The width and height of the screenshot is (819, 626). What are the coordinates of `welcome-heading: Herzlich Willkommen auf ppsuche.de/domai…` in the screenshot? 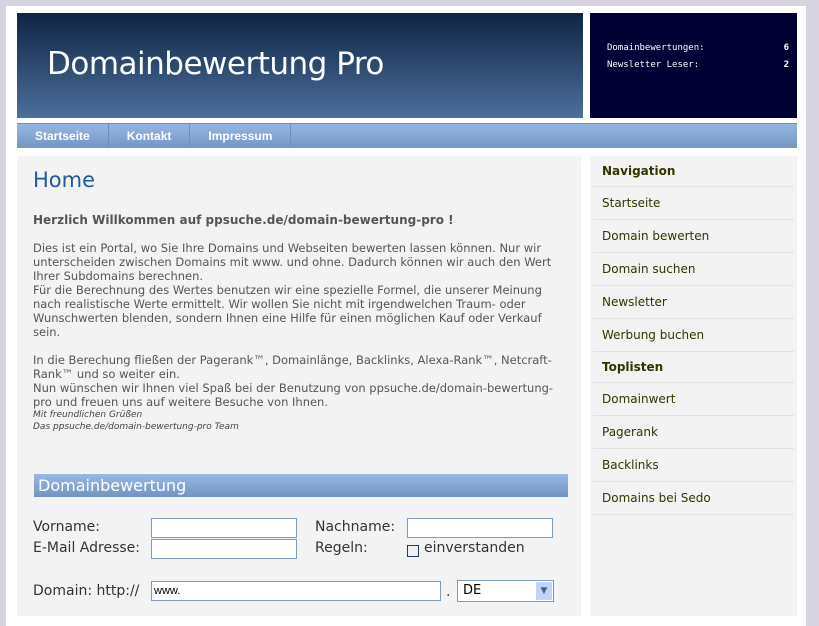 It's located at (243, 220).